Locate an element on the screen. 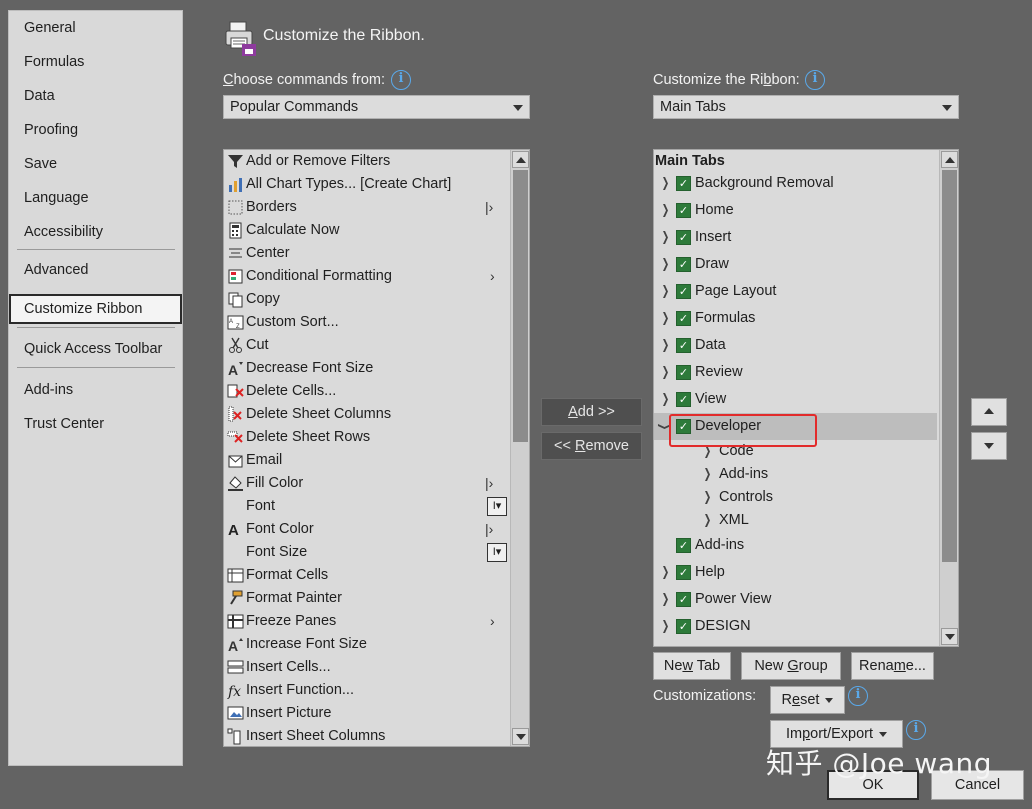 The width and height of the screenshot is (1032, 809). tree-item-insert: ❯ ✓ Insert is located at coordinates (797, 237).